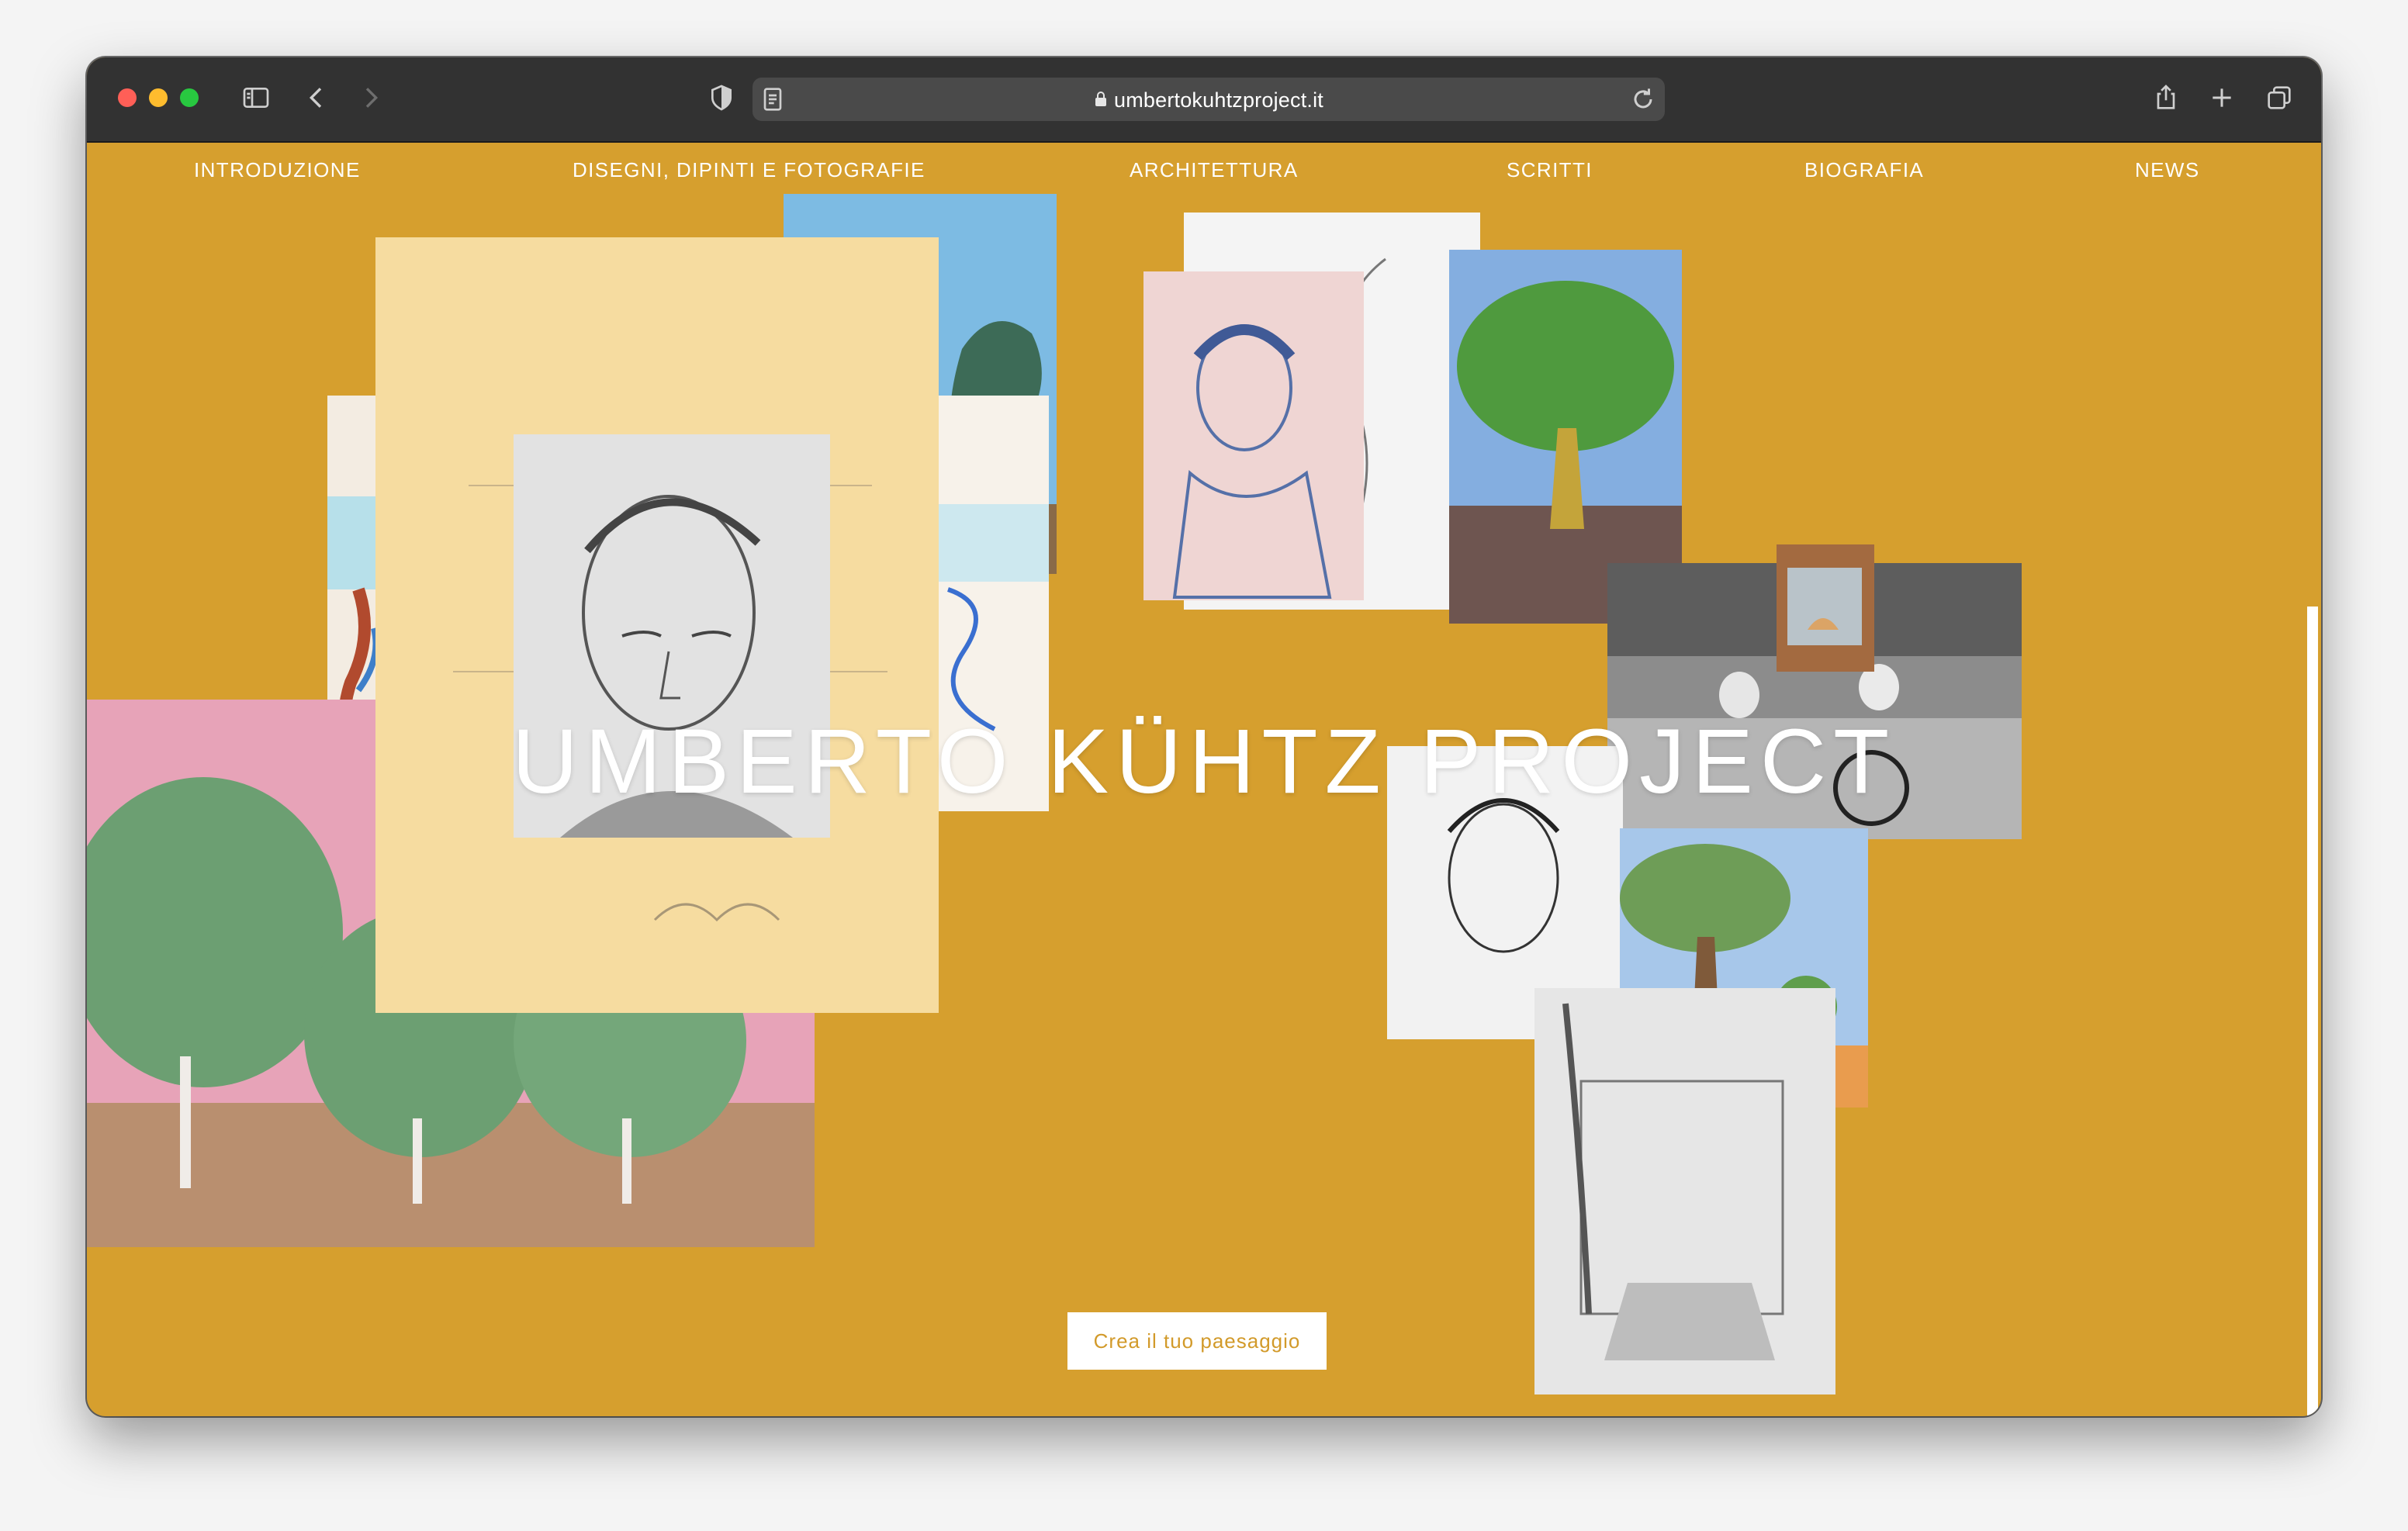  What do you see at coordinates (1218, 100) in the screenshot?
I see `url-text: umbertokuhtzproject.it` at bounding box center [1218, 100].